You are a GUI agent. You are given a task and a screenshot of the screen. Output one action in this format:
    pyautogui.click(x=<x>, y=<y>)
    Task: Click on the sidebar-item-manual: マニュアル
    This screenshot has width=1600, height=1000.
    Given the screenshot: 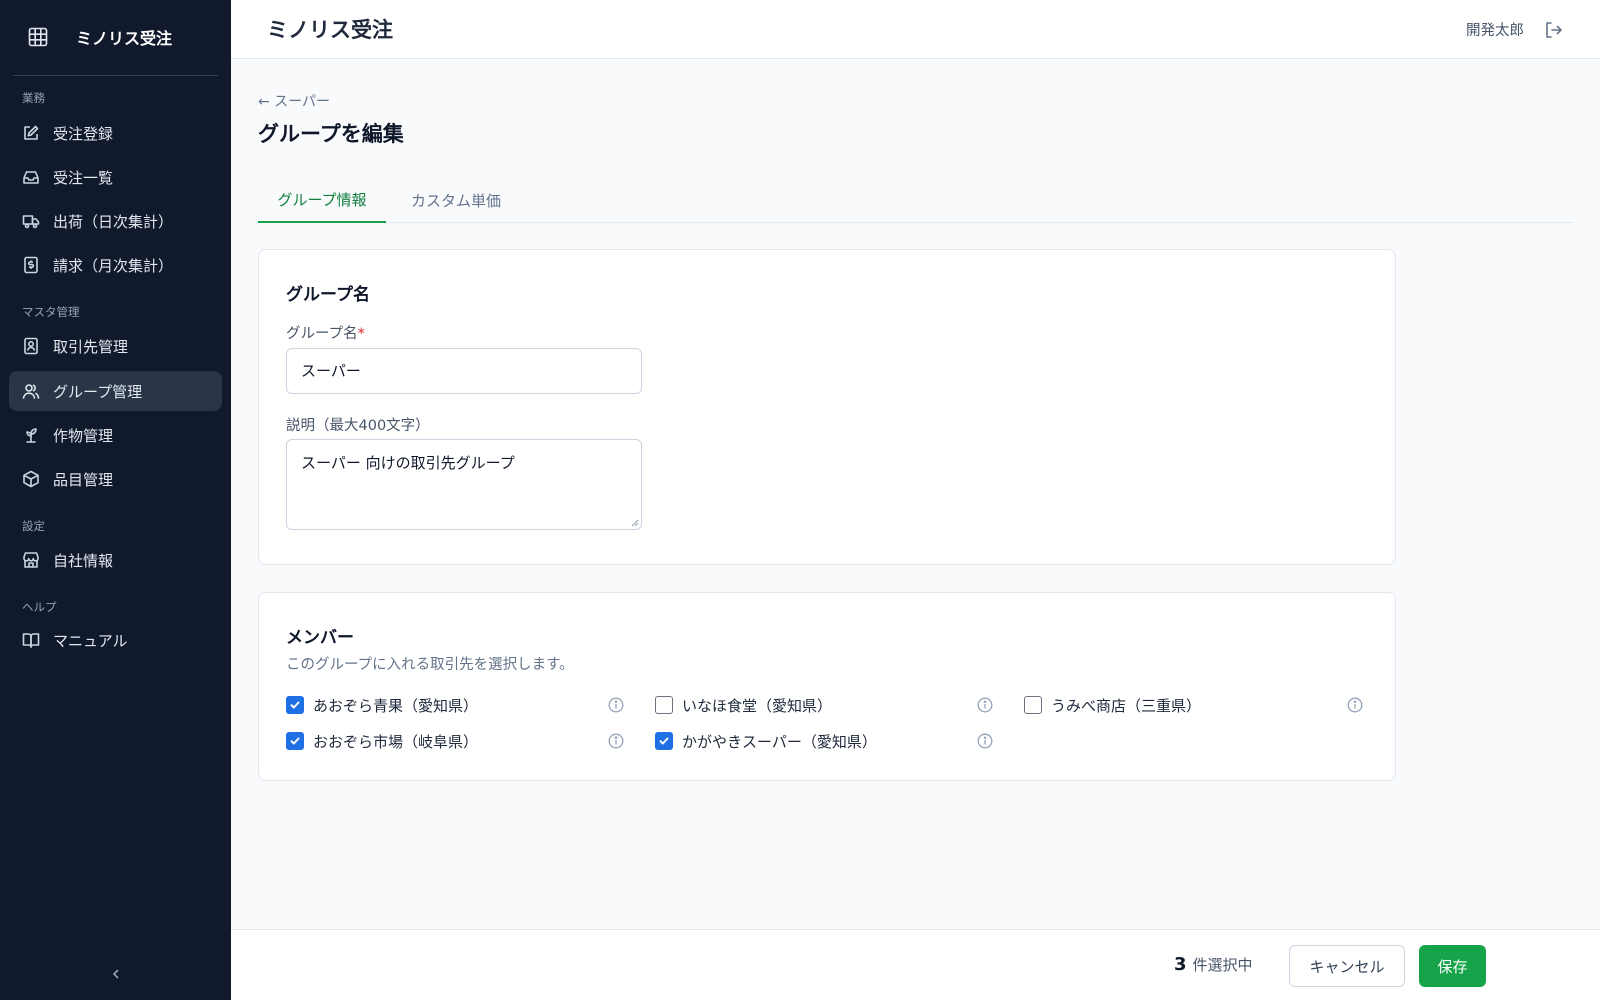 What is the action you would take?
    pyautogui.click(x=115, y=640)
    